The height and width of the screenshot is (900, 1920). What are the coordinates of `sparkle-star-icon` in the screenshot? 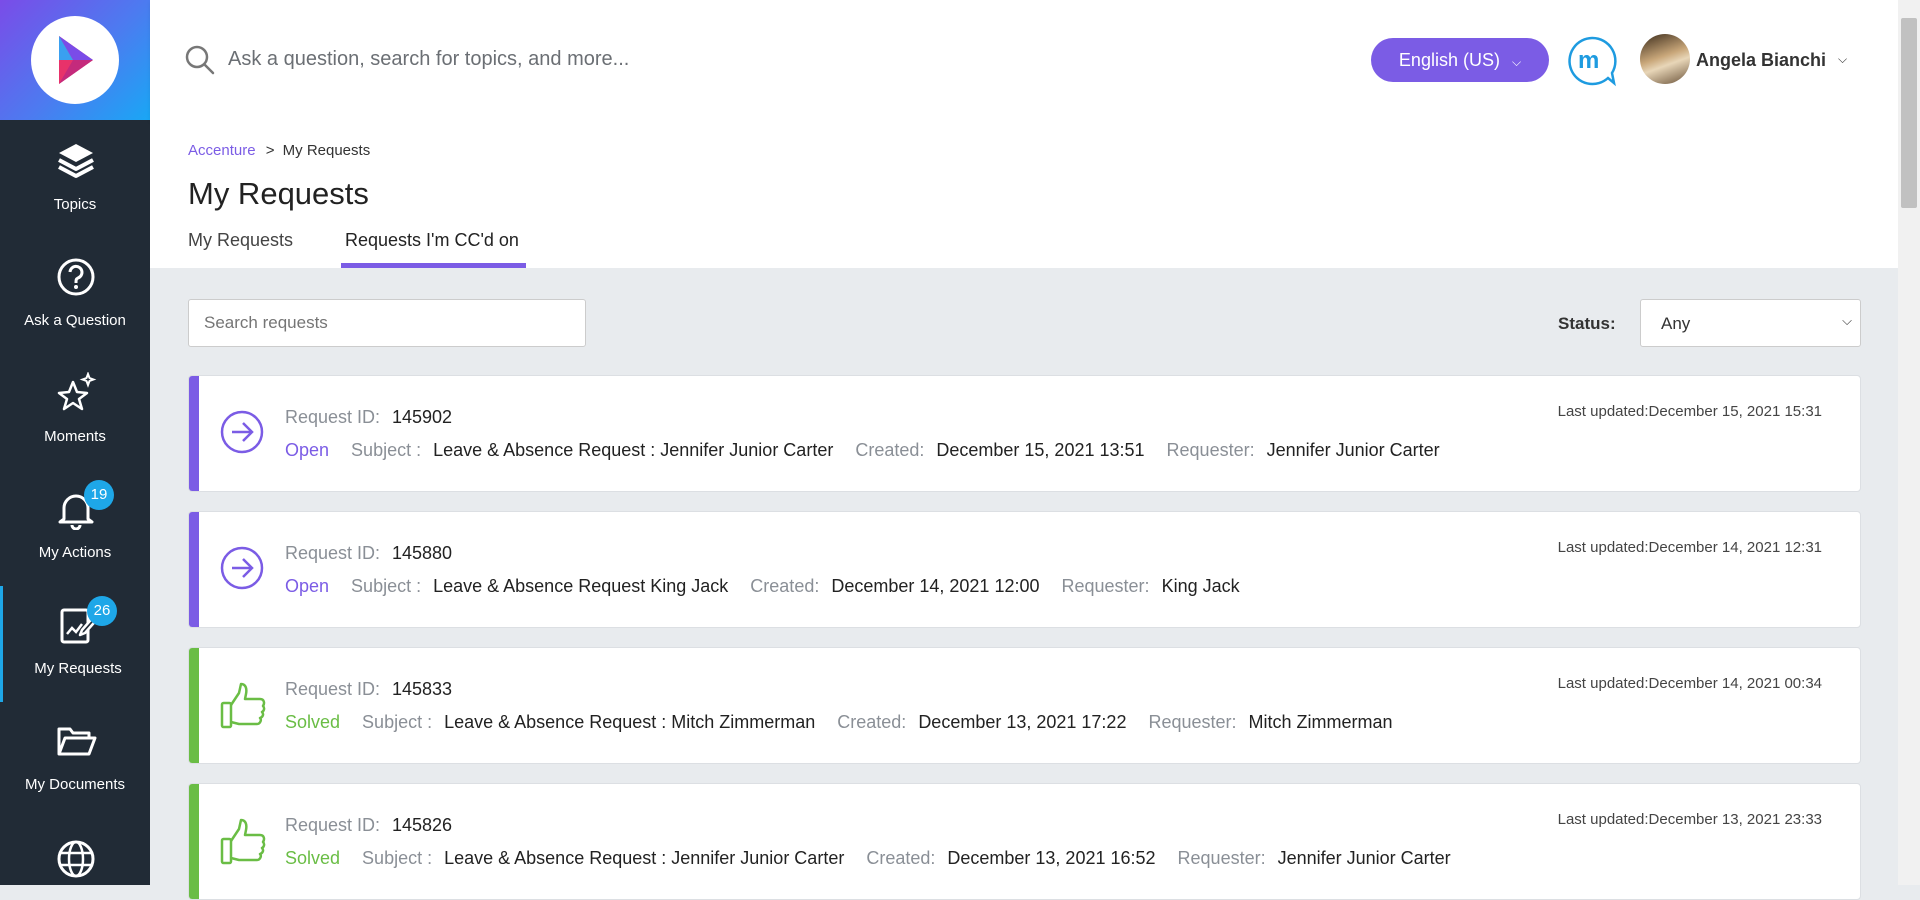 It's located at (77, 391).